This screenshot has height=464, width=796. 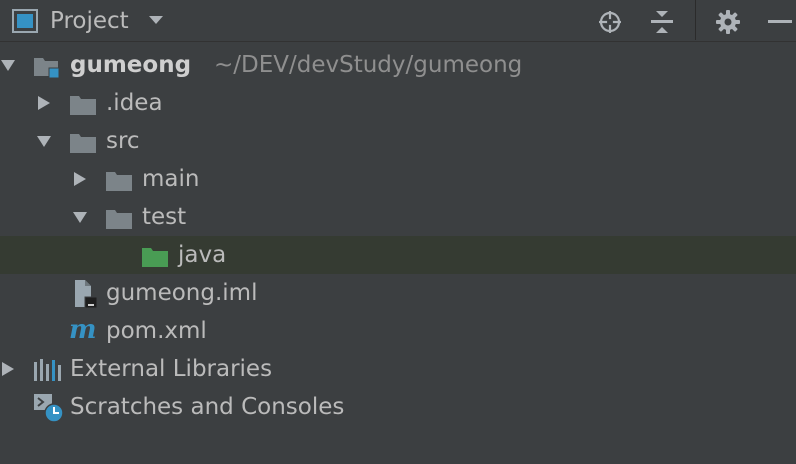 What do you see at coordinates (662, 22) in the screenshot?
I see `collapse-all-icon` at bounding box center [662, 22].